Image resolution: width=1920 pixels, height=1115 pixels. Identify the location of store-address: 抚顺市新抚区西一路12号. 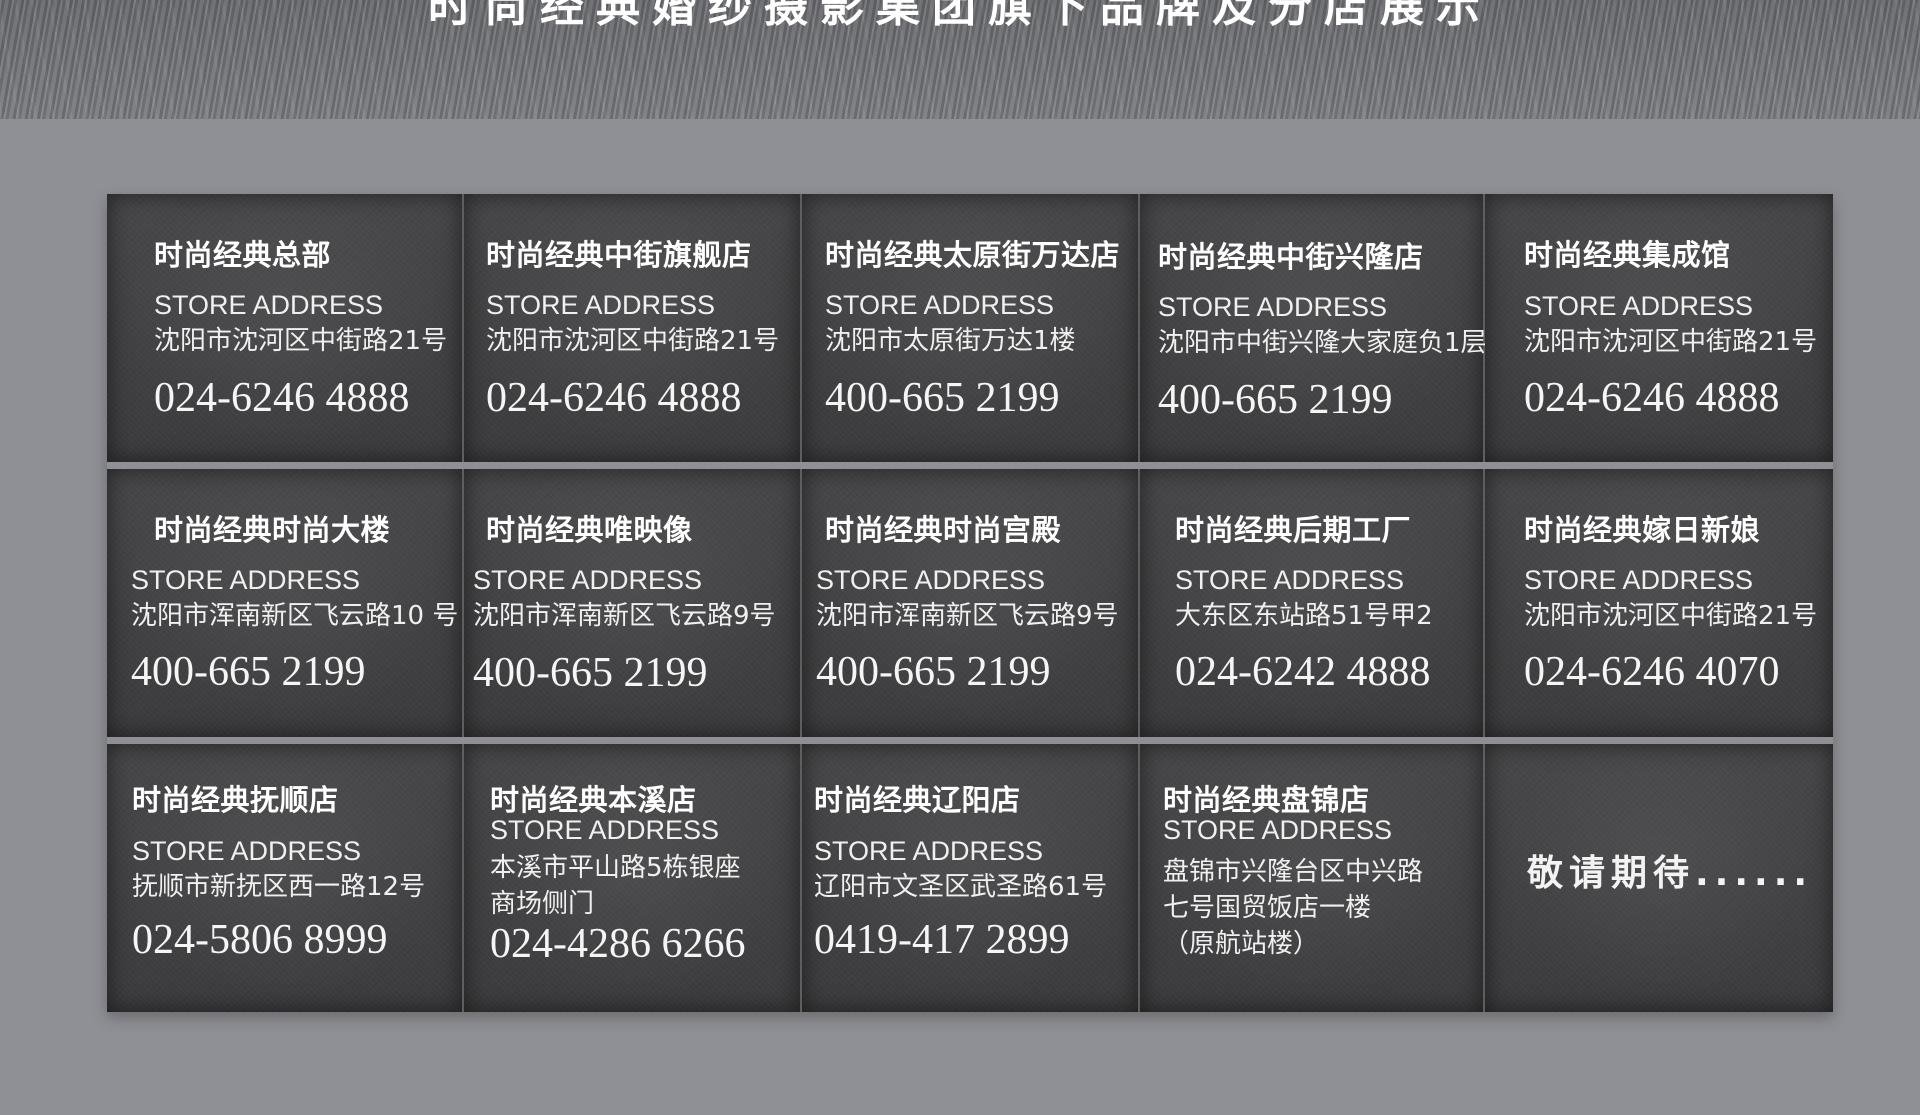
(279, 887).